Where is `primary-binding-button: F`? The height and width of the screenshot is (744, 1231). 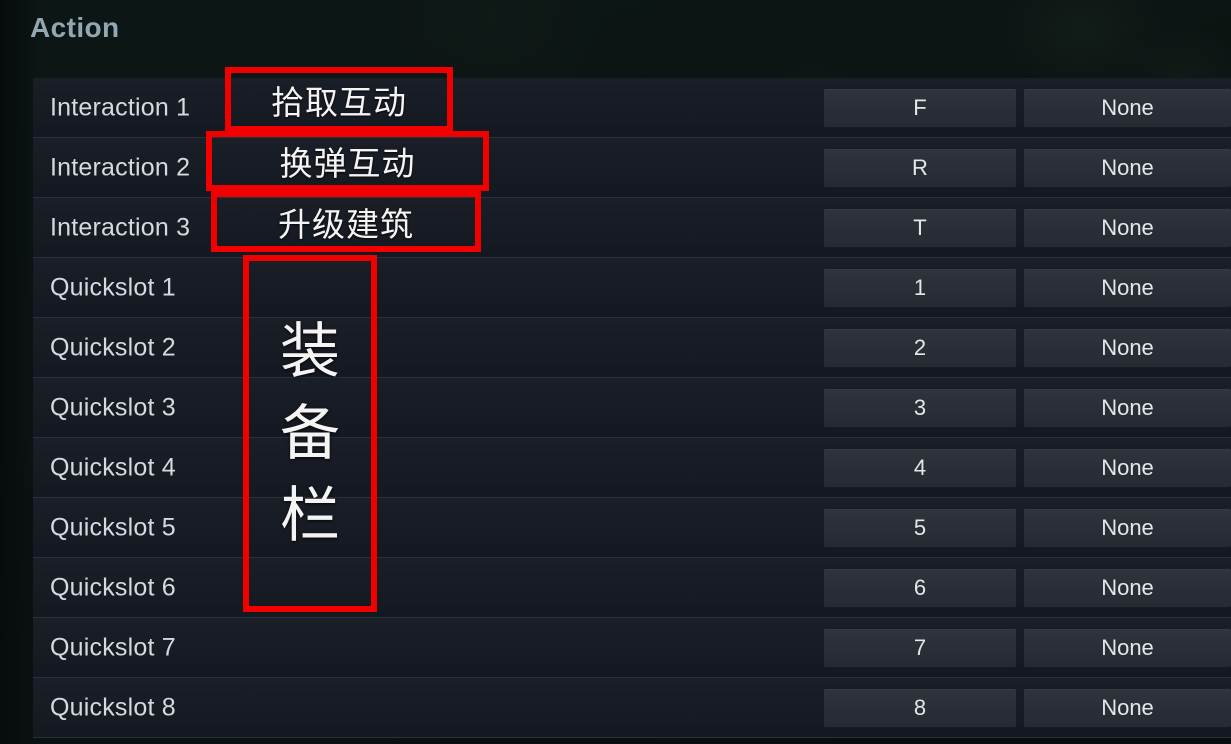 primary-binding-button: F is located at coordinates (920, 107).